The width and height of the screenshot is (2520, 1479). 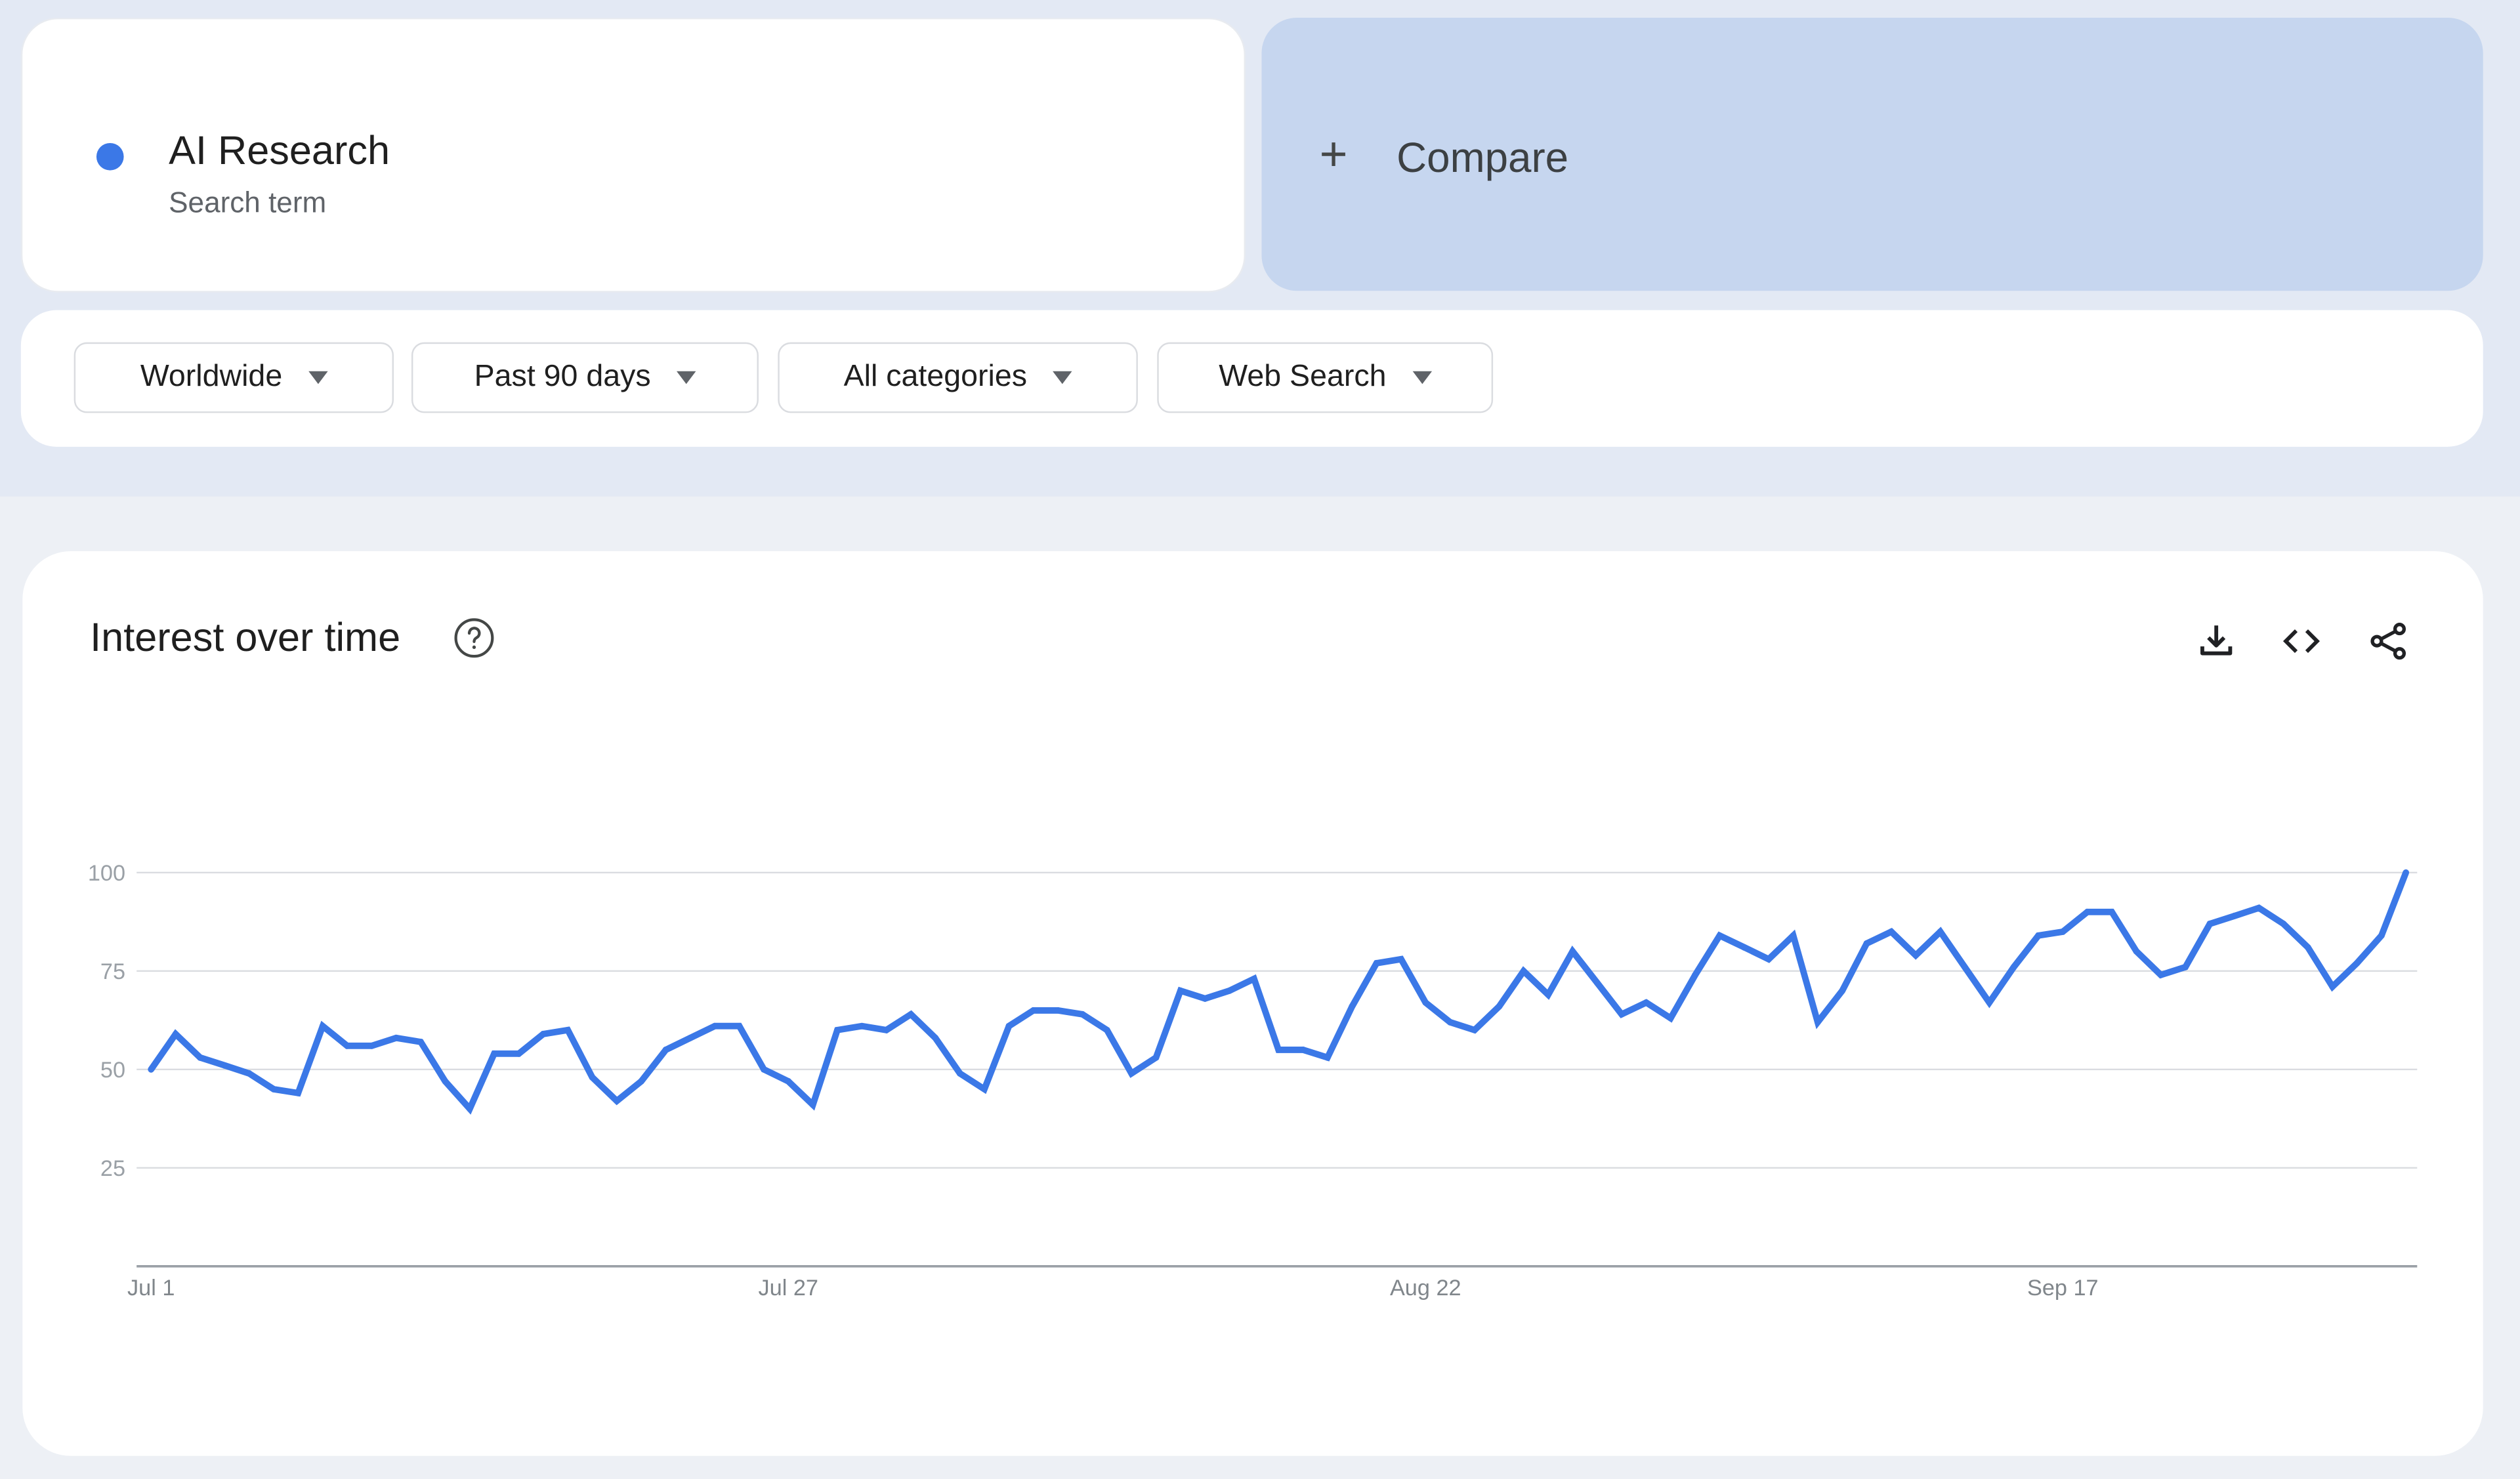 I want to click on category-dropdown: All categories, so click(x=958, y=377).